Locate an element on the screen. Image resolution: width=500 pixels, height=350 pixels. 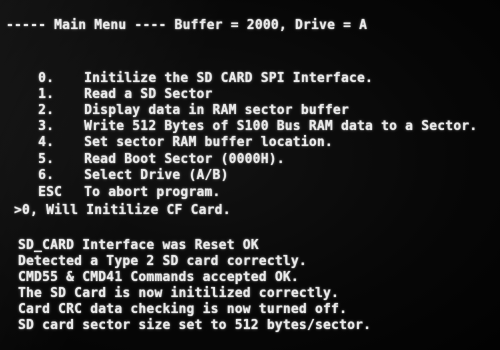
menu-label: To abort program. is located at coordinates (152, 192).